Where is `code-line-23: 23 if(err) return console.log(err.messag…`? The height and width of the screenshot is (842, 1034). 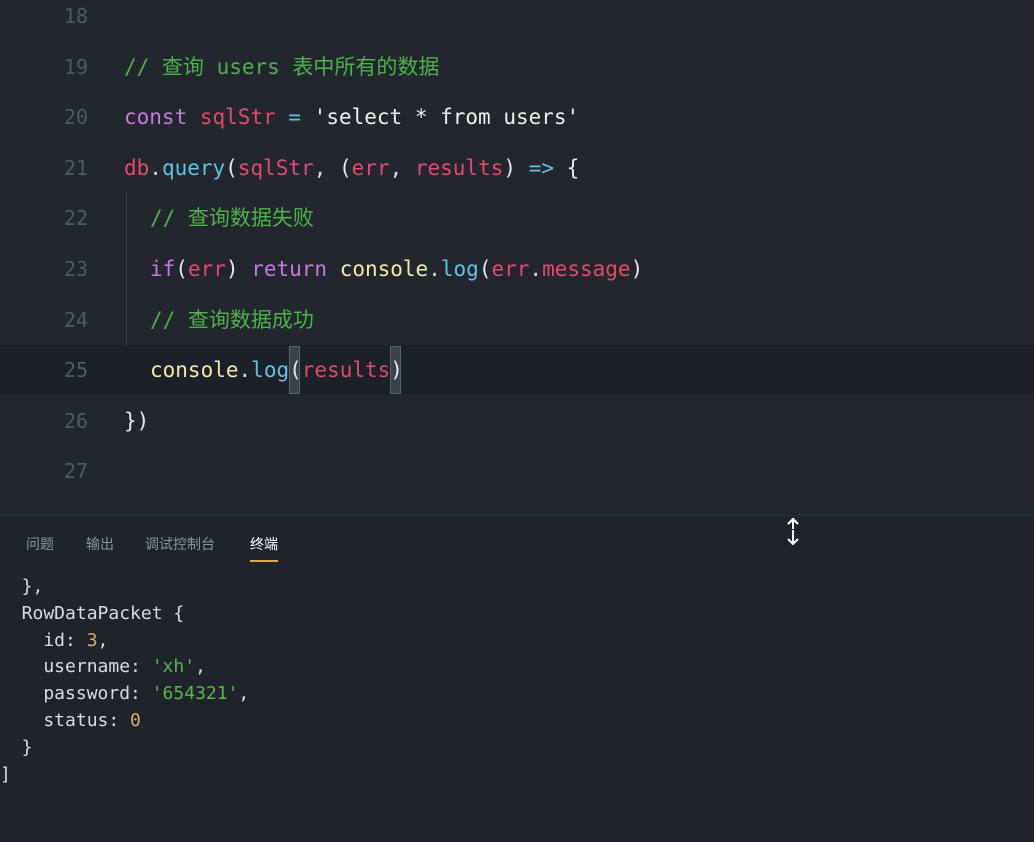 code-line-23: 23 if(err) return console.log(err.messag… is located at coordinates (517, 269).